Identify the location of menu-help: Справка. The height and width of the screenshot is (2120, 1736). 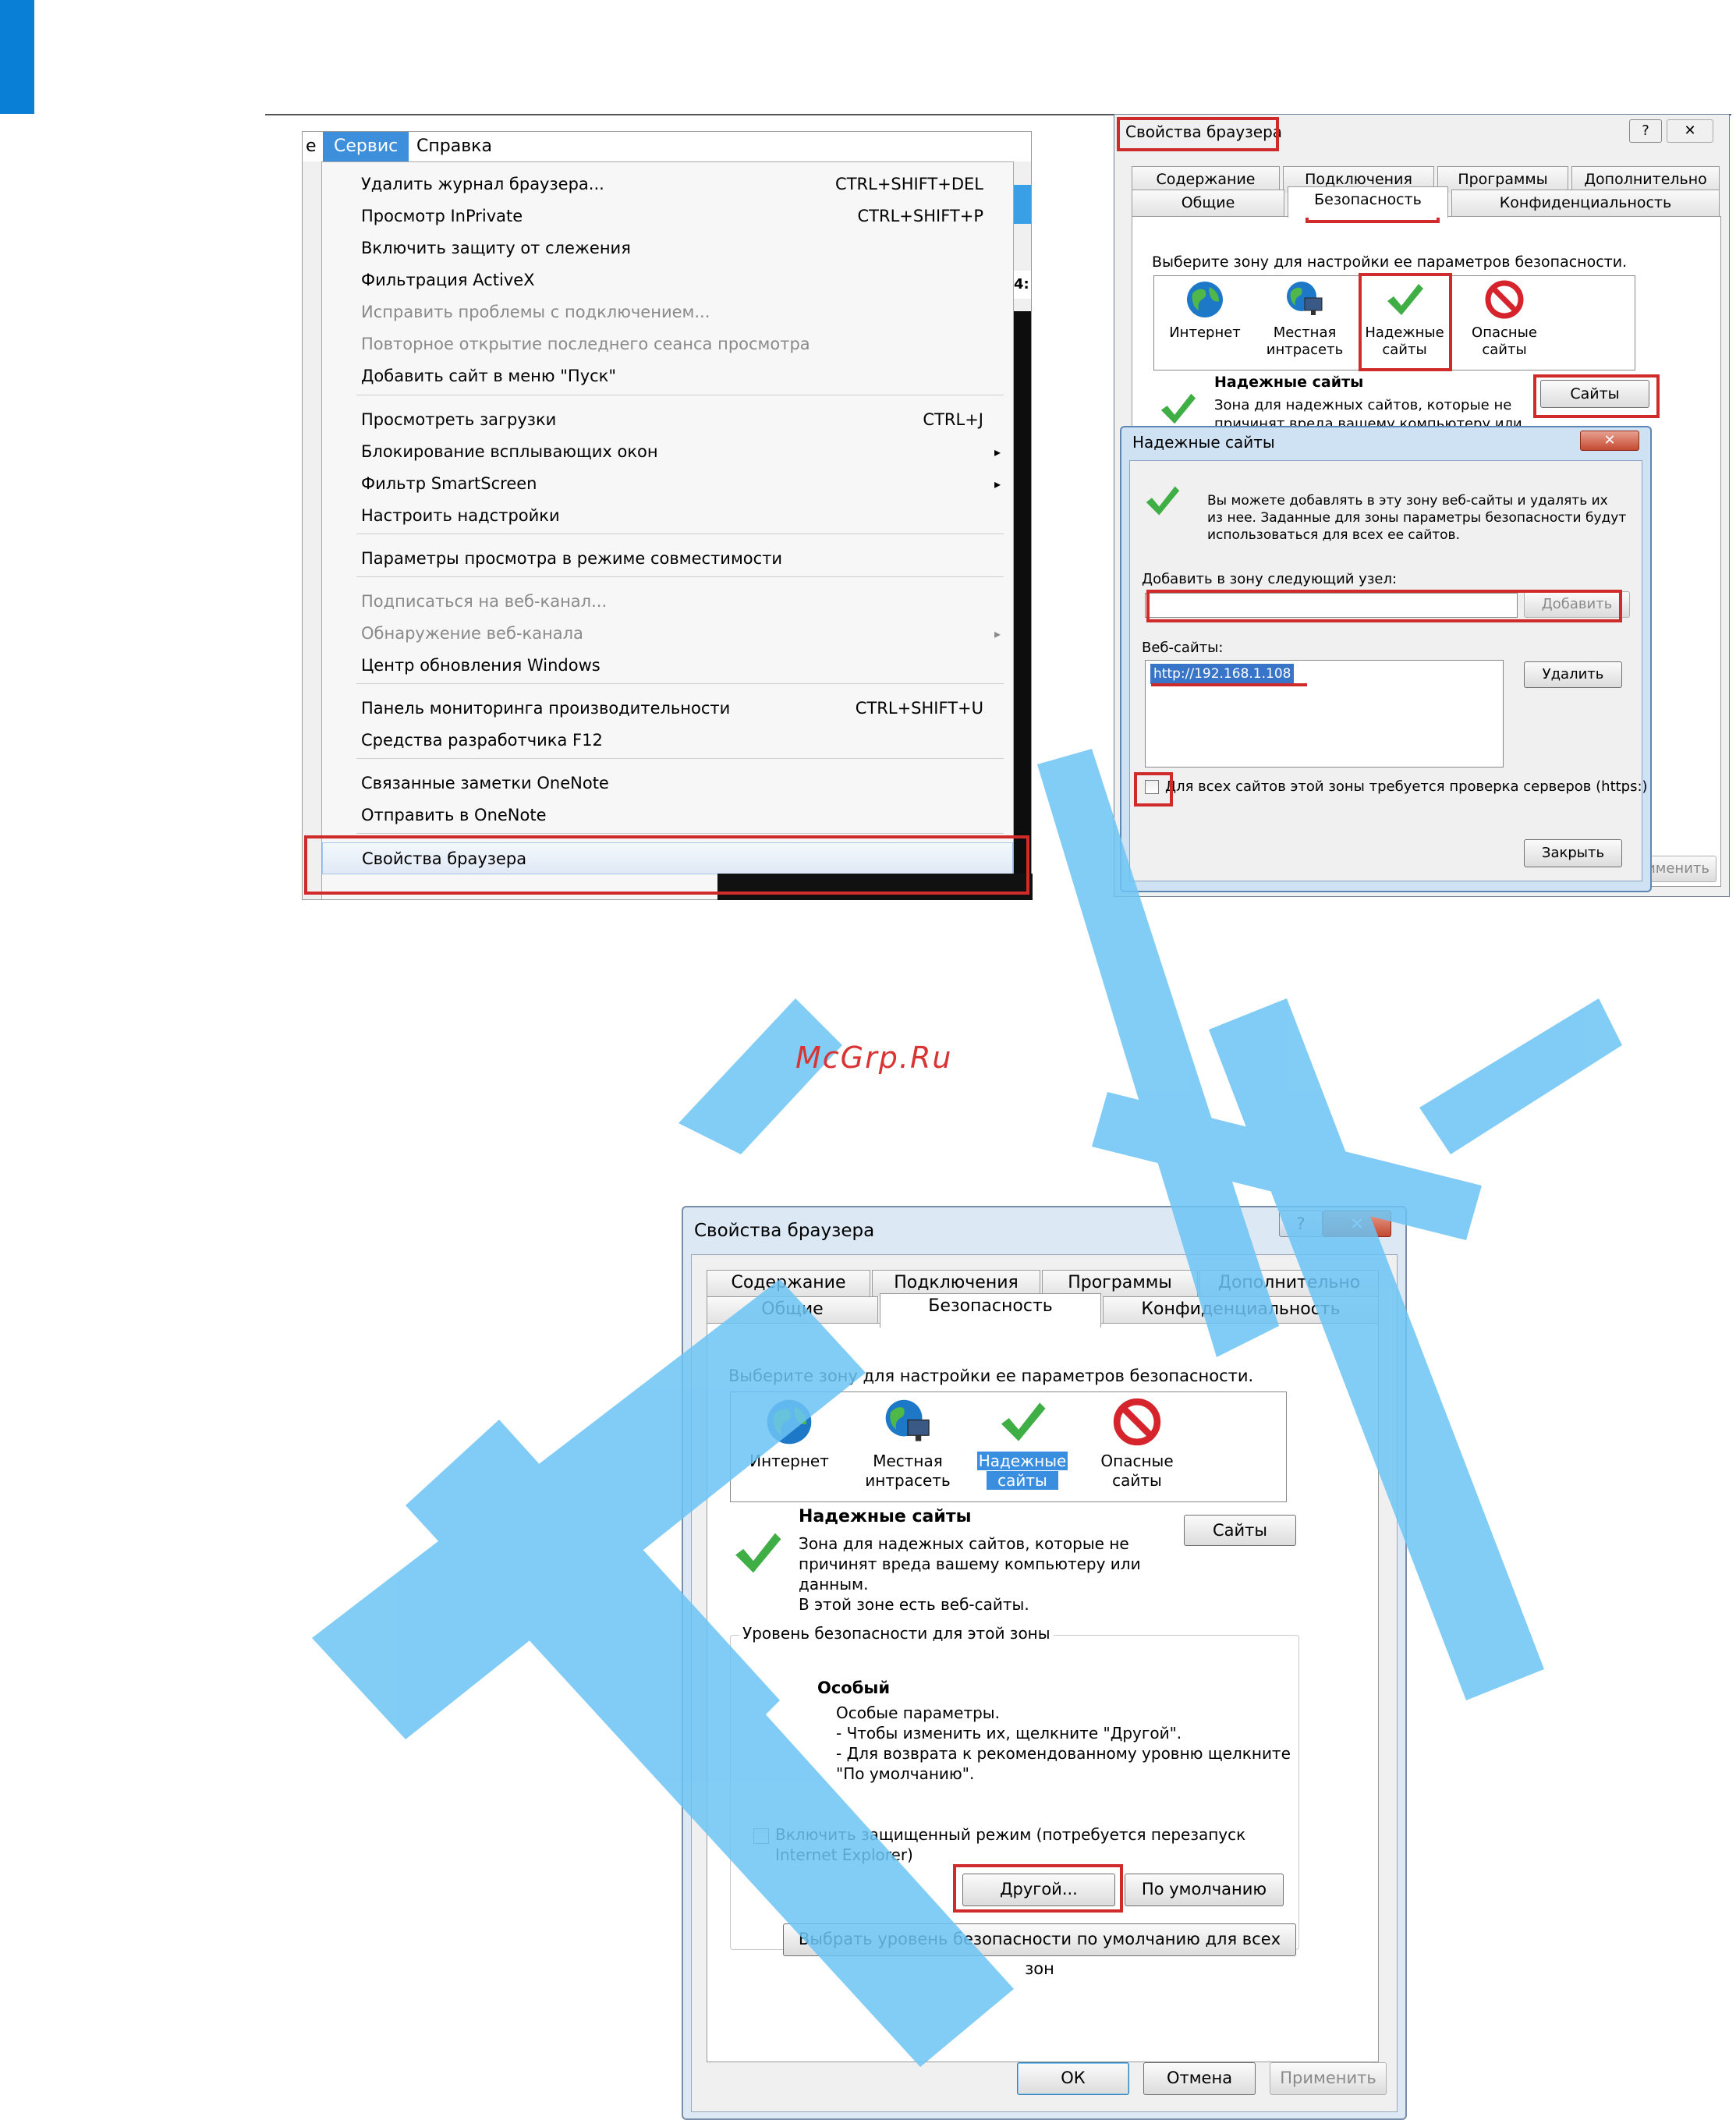
(454, 147).